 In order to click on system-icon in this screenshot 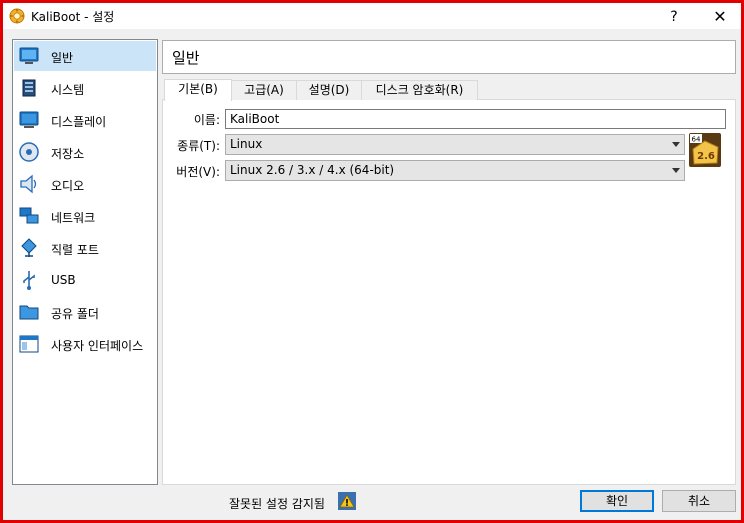, I will do `click(29, 88)`.